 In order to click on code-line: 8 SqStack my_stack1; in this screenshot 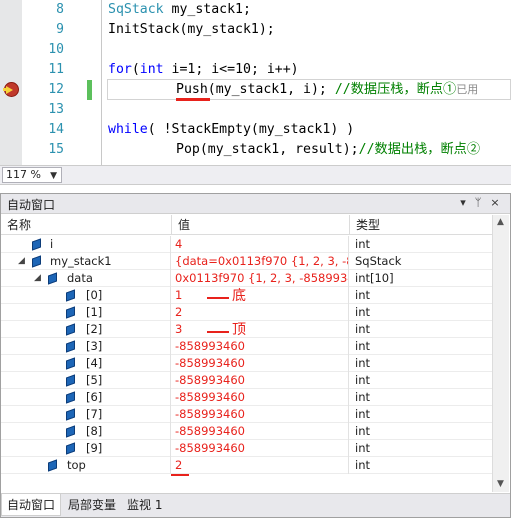, I will do `click(255, 10)`.